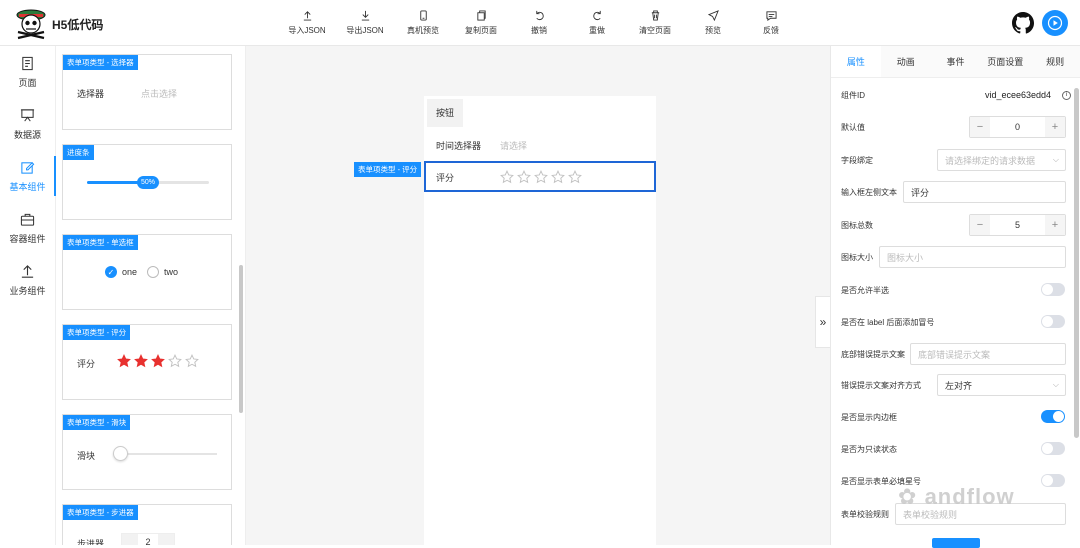  Describe the element at coordinates (1023, 23) in the screenshot. I see `github-icon` at that location.